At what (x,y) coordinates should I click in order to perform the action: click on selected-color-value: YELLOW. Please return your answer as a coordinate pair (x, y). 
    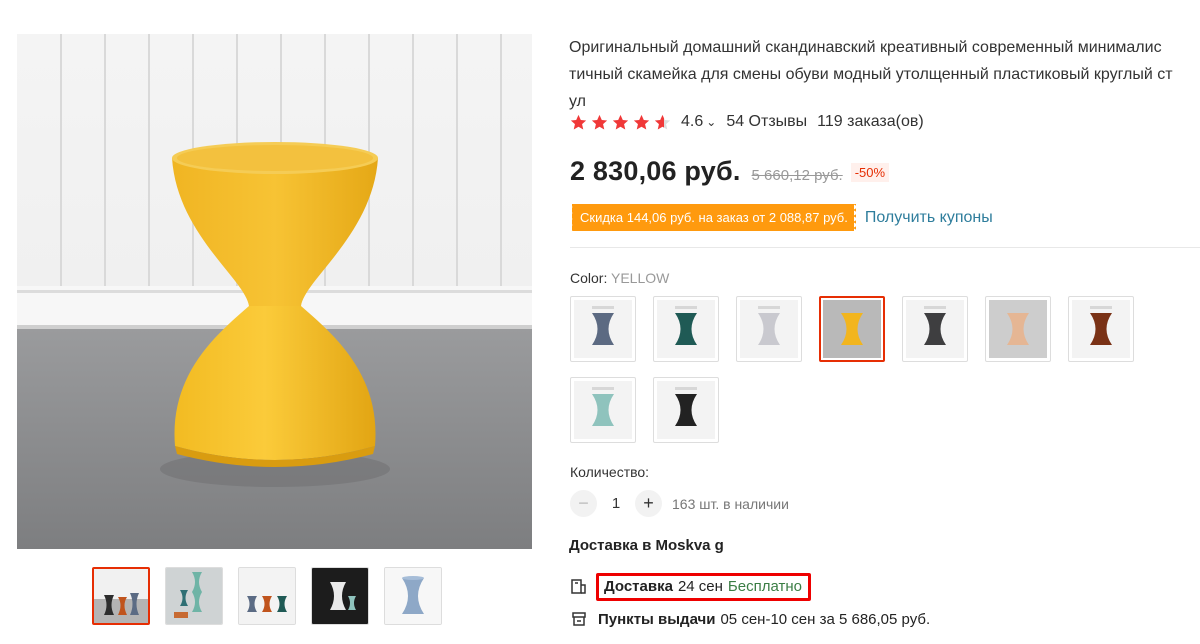
    Looking at the image, I should click on (640, 278).